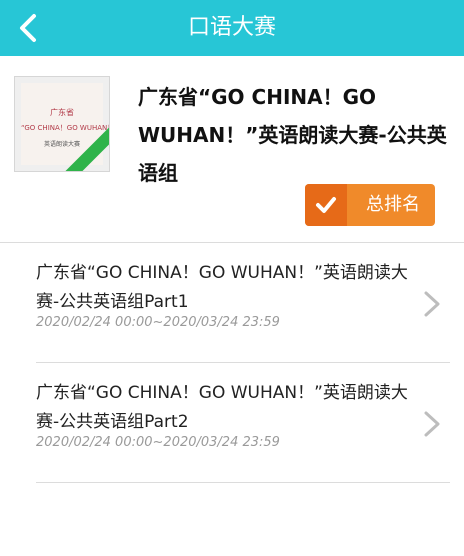 This screenshot has width=464, height=556. I want to click on overall-ranking-button: 总排名, so click(370, 205).